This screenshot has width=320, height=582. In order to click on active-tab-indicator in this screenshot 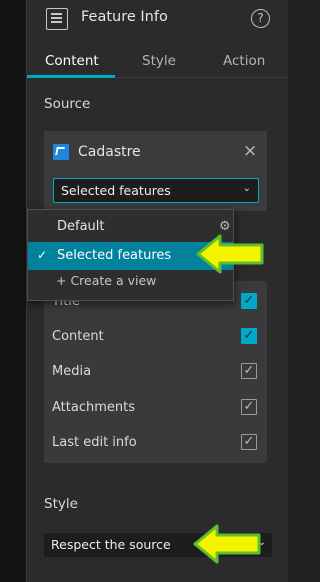, I will do `click(71, 76)`.